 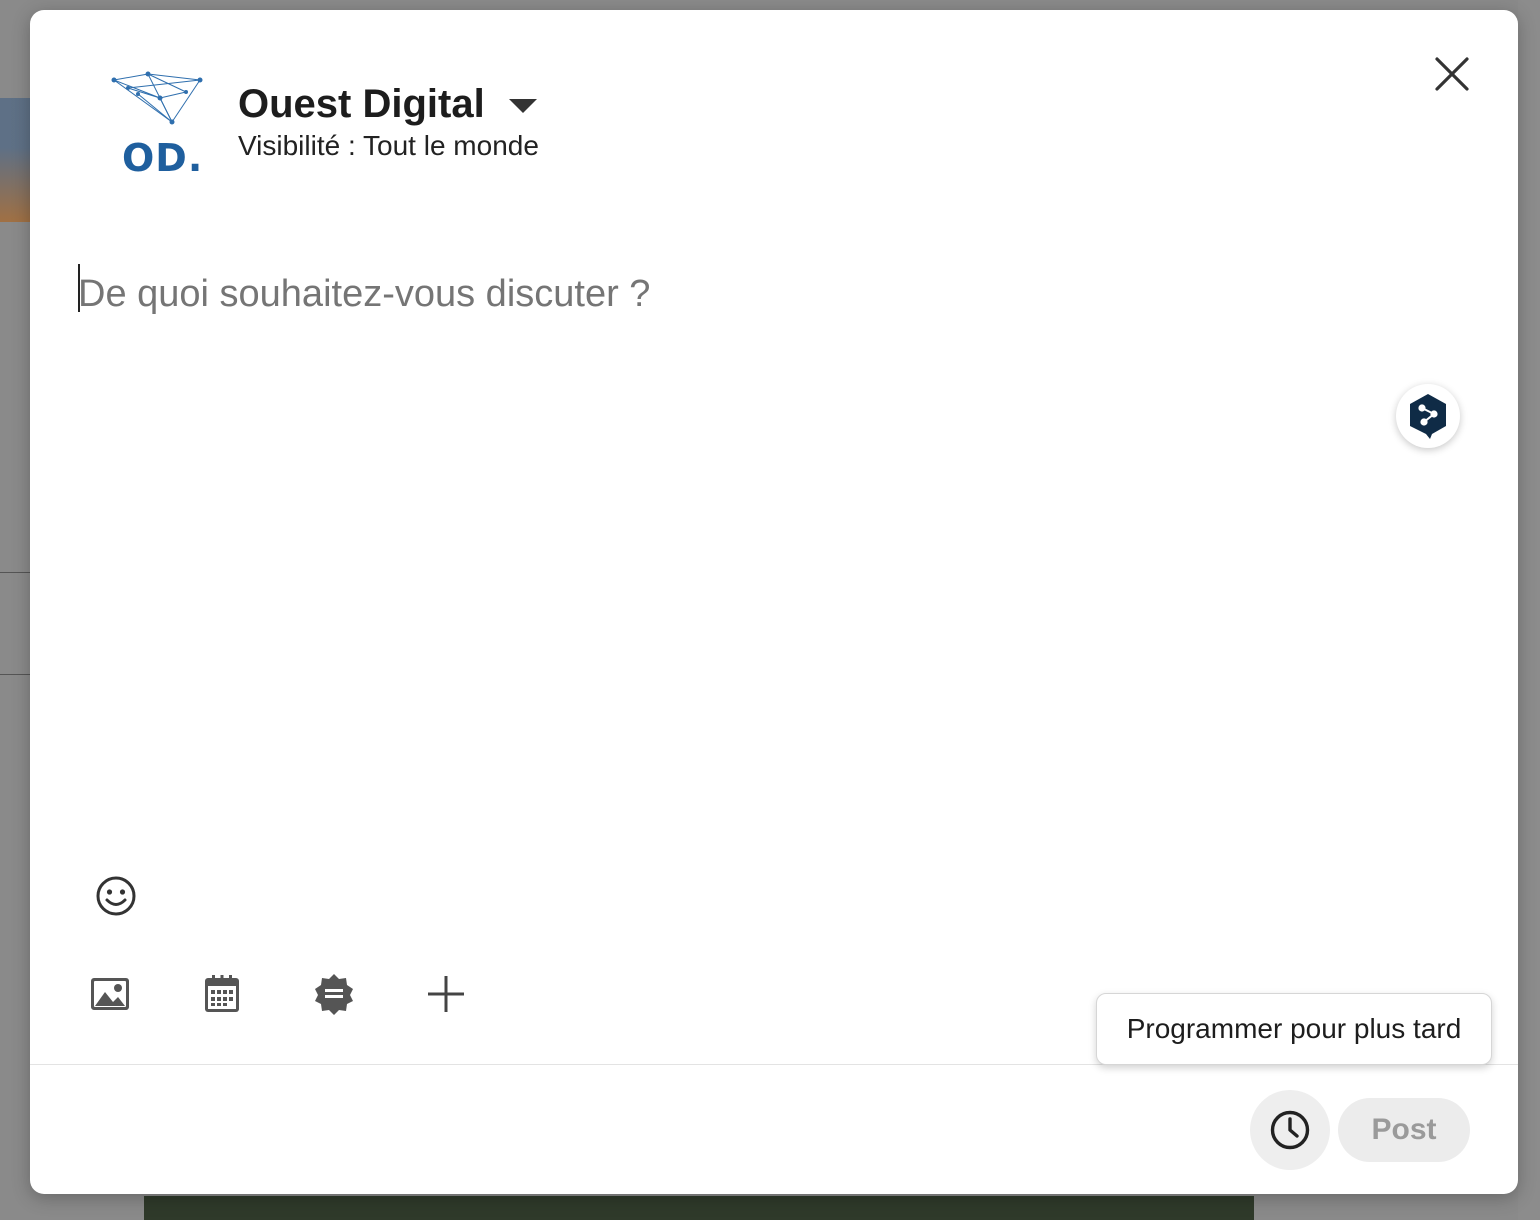 I want to click on company-selector-button: Ouest Digital, so click(x=387, y=104).